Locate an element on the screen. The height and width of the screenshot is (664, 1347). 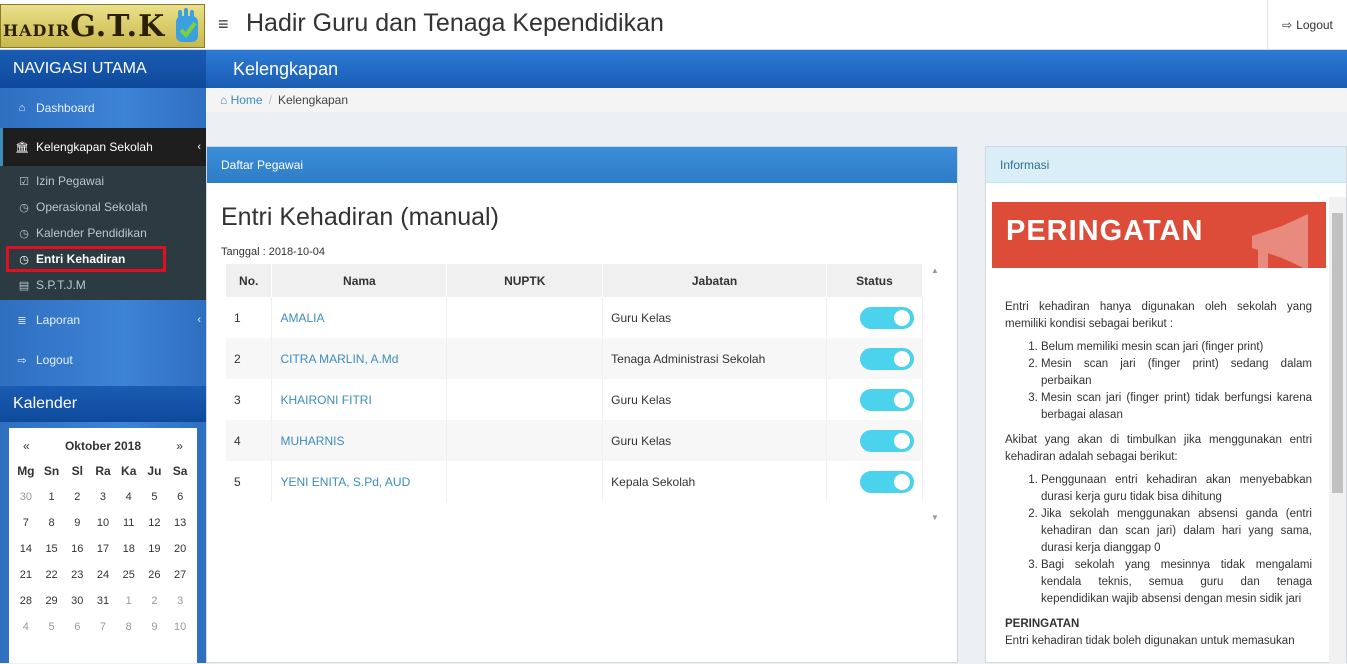
employee-name-link: KHAIRONI FITRI is located at coordinates (359, 399).